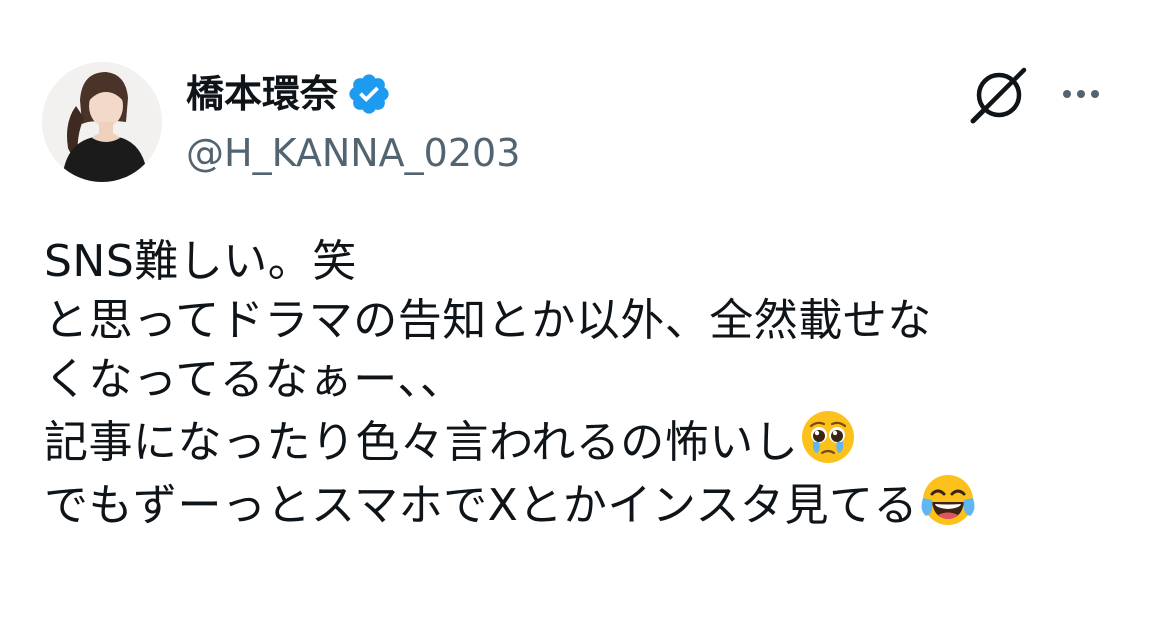 Image resolution: width=1158 pixels, height=639 pixels. I want to click on tweet-line-4-wrap: 記事になったり色々言われるの怖いし, so click(589, 440).